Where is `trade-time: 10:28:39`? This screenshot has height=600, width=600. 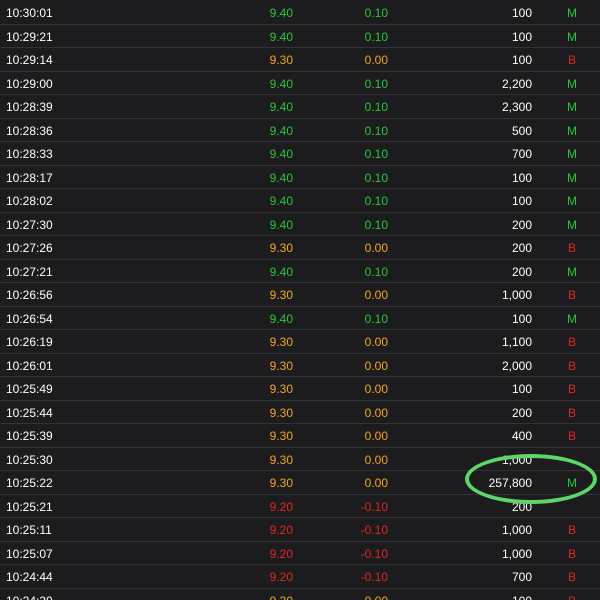
trade-time: 10:28:39 is located at coordinates (29, 107).